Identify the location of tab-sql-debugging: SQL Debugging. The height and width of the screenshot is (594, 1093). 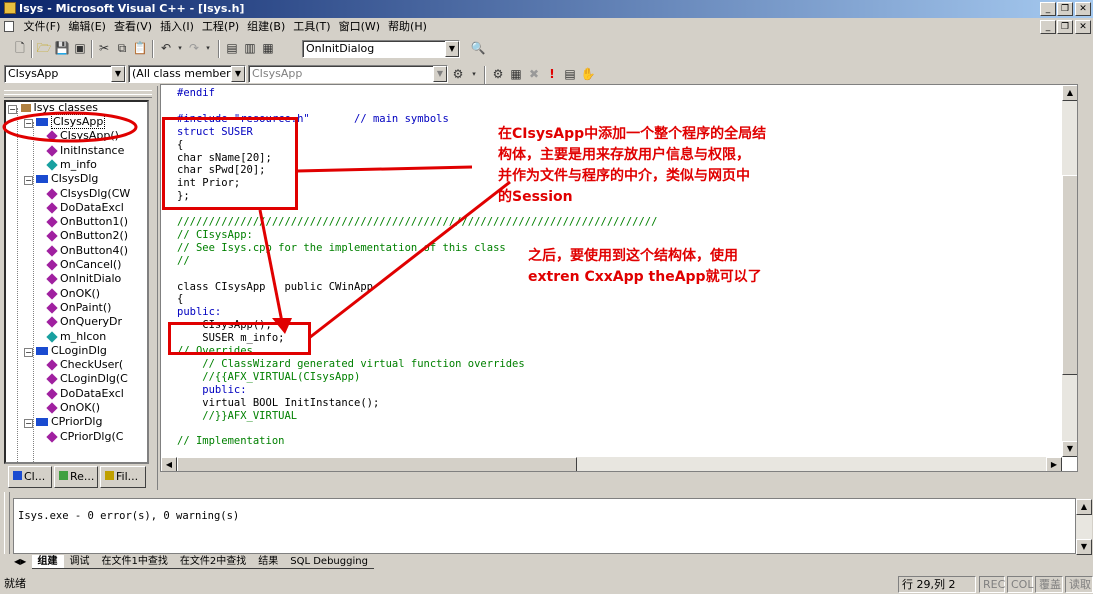
(329, 562).